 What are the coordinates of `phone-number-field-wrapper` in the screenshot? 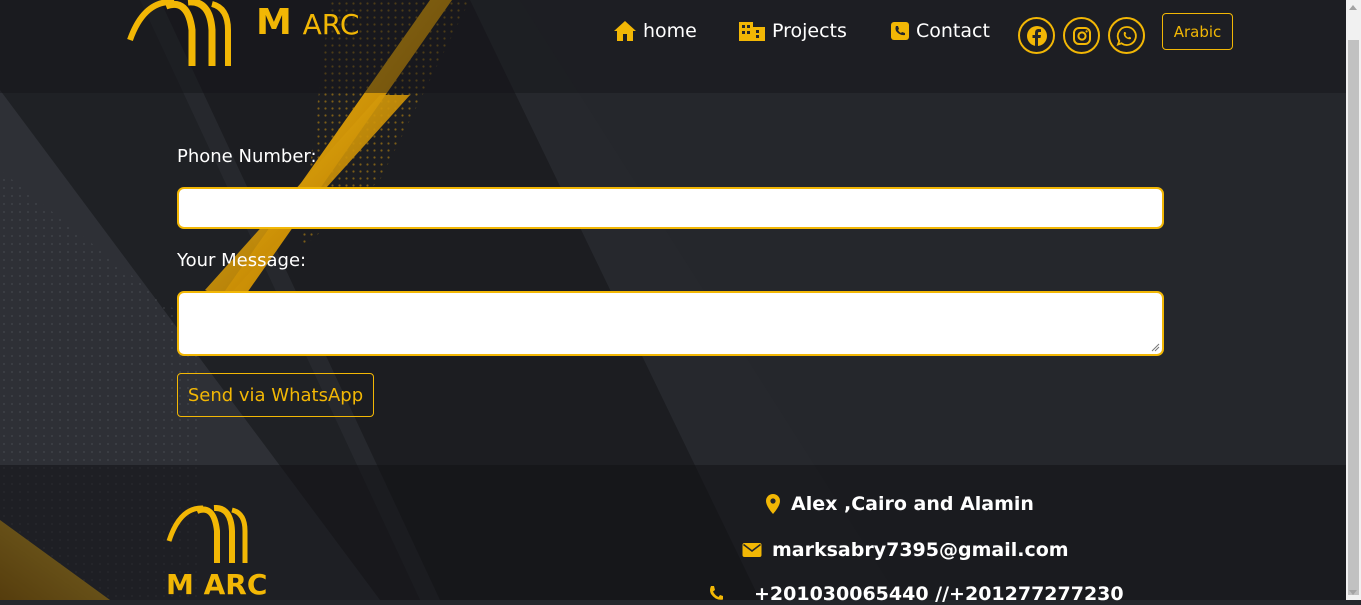 It's located at (670, 208).